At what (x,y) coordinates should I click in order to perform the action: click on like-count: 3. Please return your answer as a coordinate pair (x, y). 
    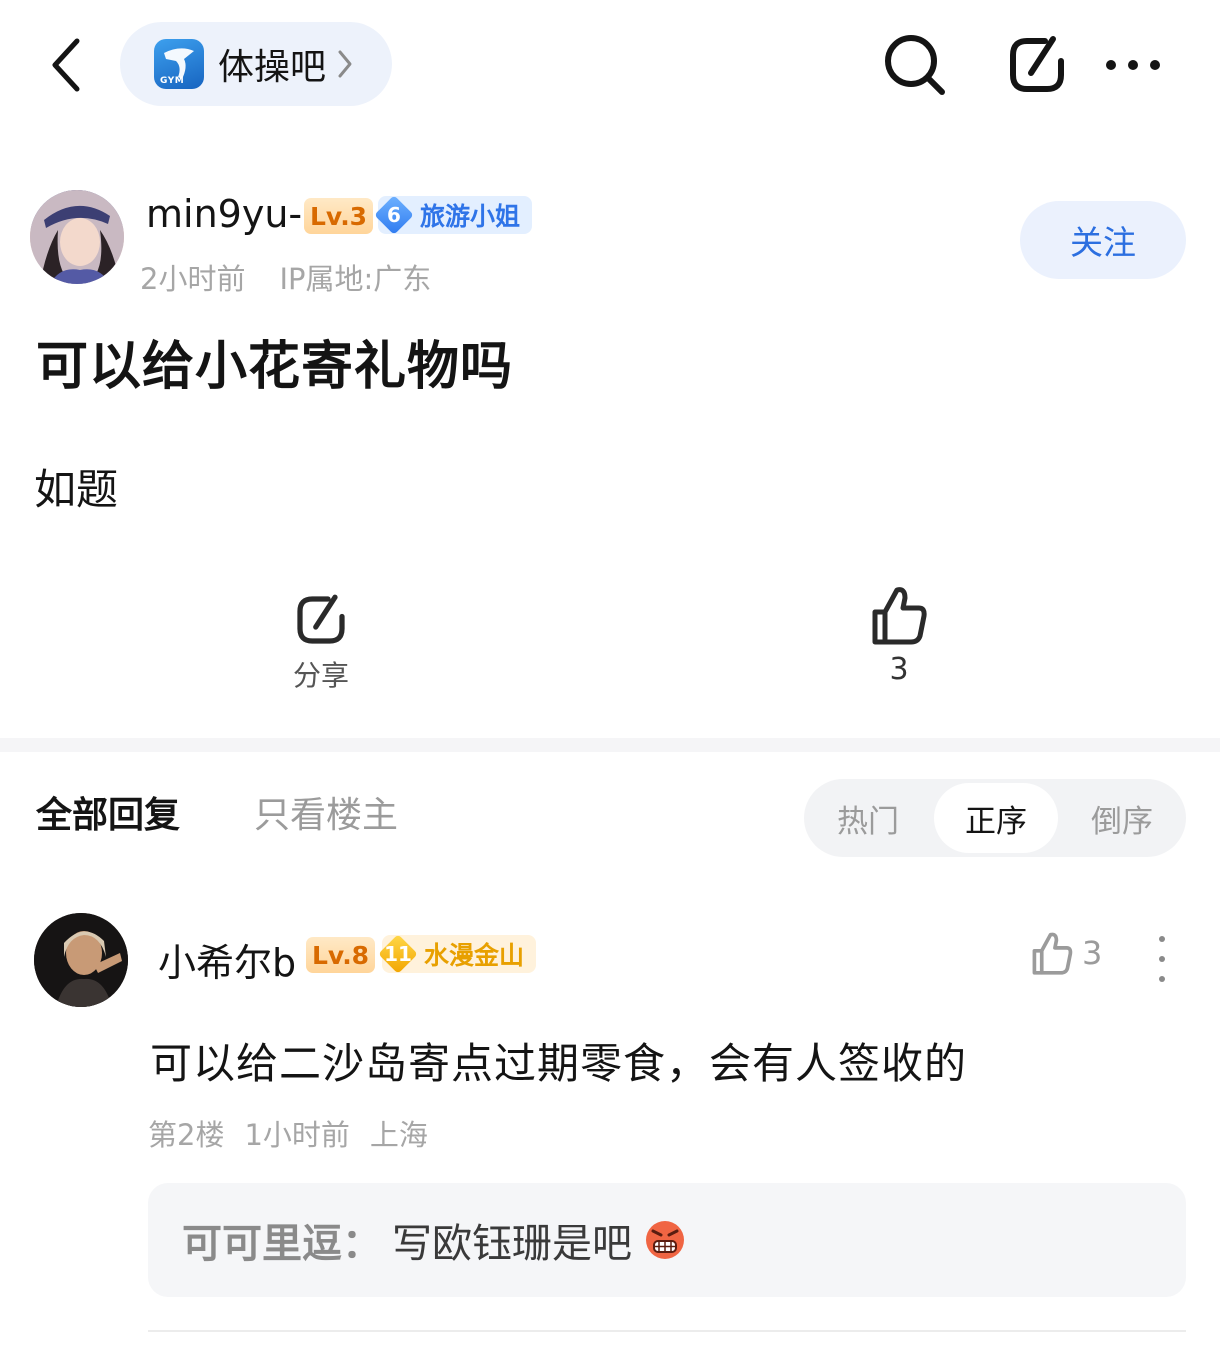
    Looking at the image, I should click on (899, 669).